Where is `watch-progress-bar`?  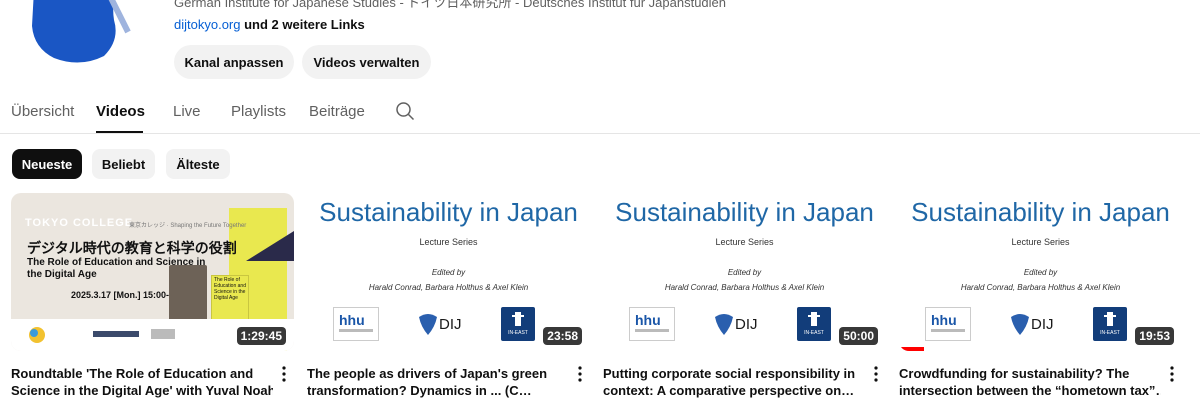 watch-progress-bar is located at coordinates (912, 349).